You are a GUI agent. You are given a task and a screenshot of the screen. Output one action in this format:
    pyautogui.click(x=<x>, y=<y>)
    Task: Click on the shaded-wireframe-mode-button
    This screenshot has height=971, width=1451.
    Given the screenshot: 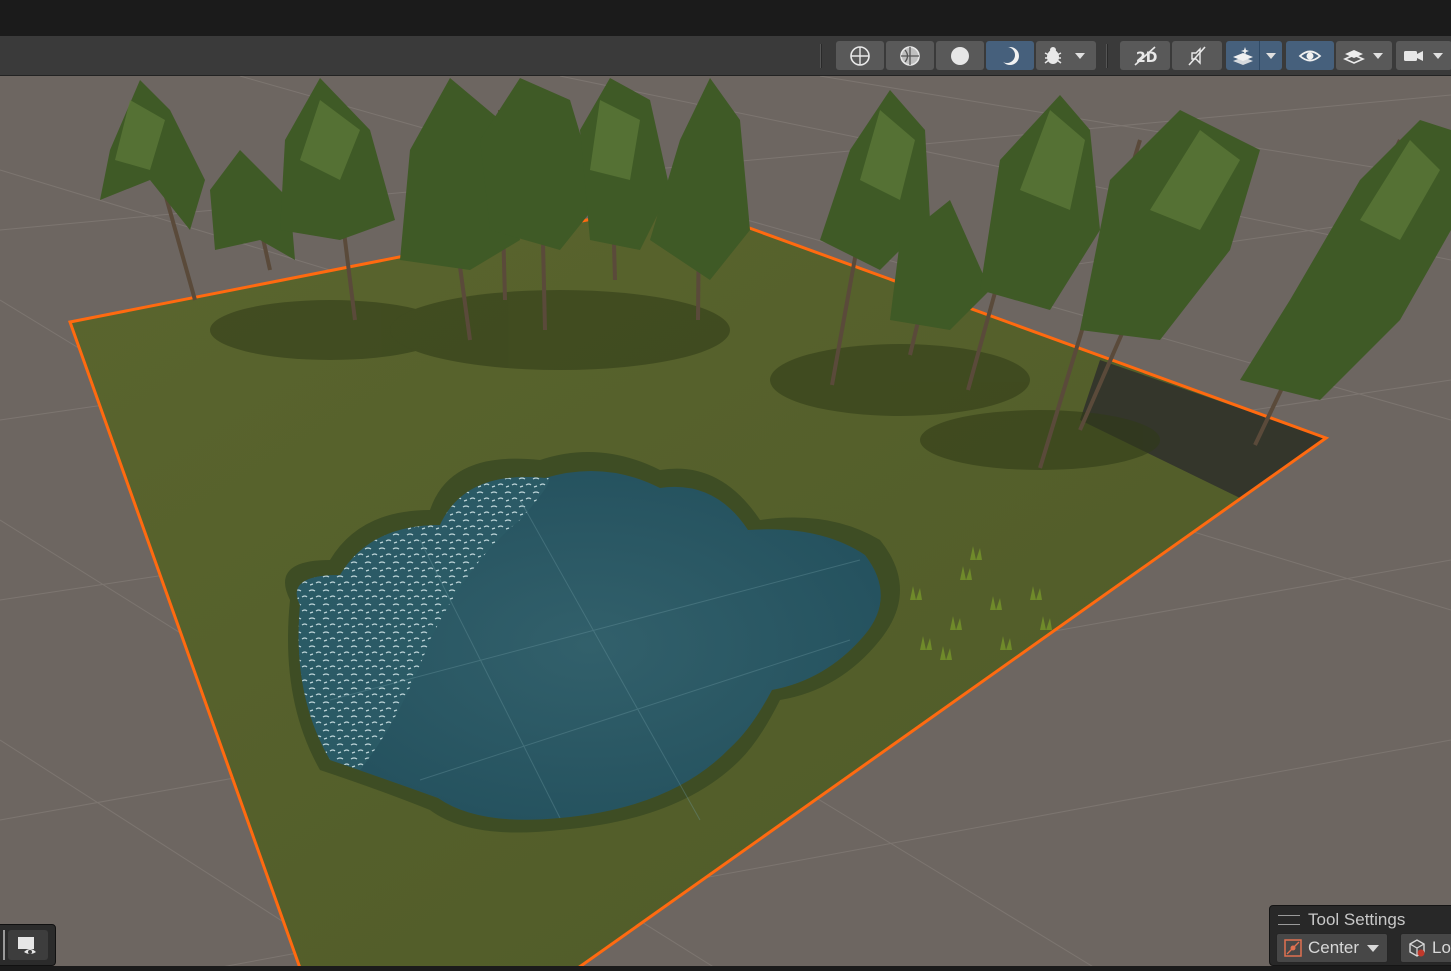 What is the action you would take?
    pyautogui.click(x=910, y=55)
    